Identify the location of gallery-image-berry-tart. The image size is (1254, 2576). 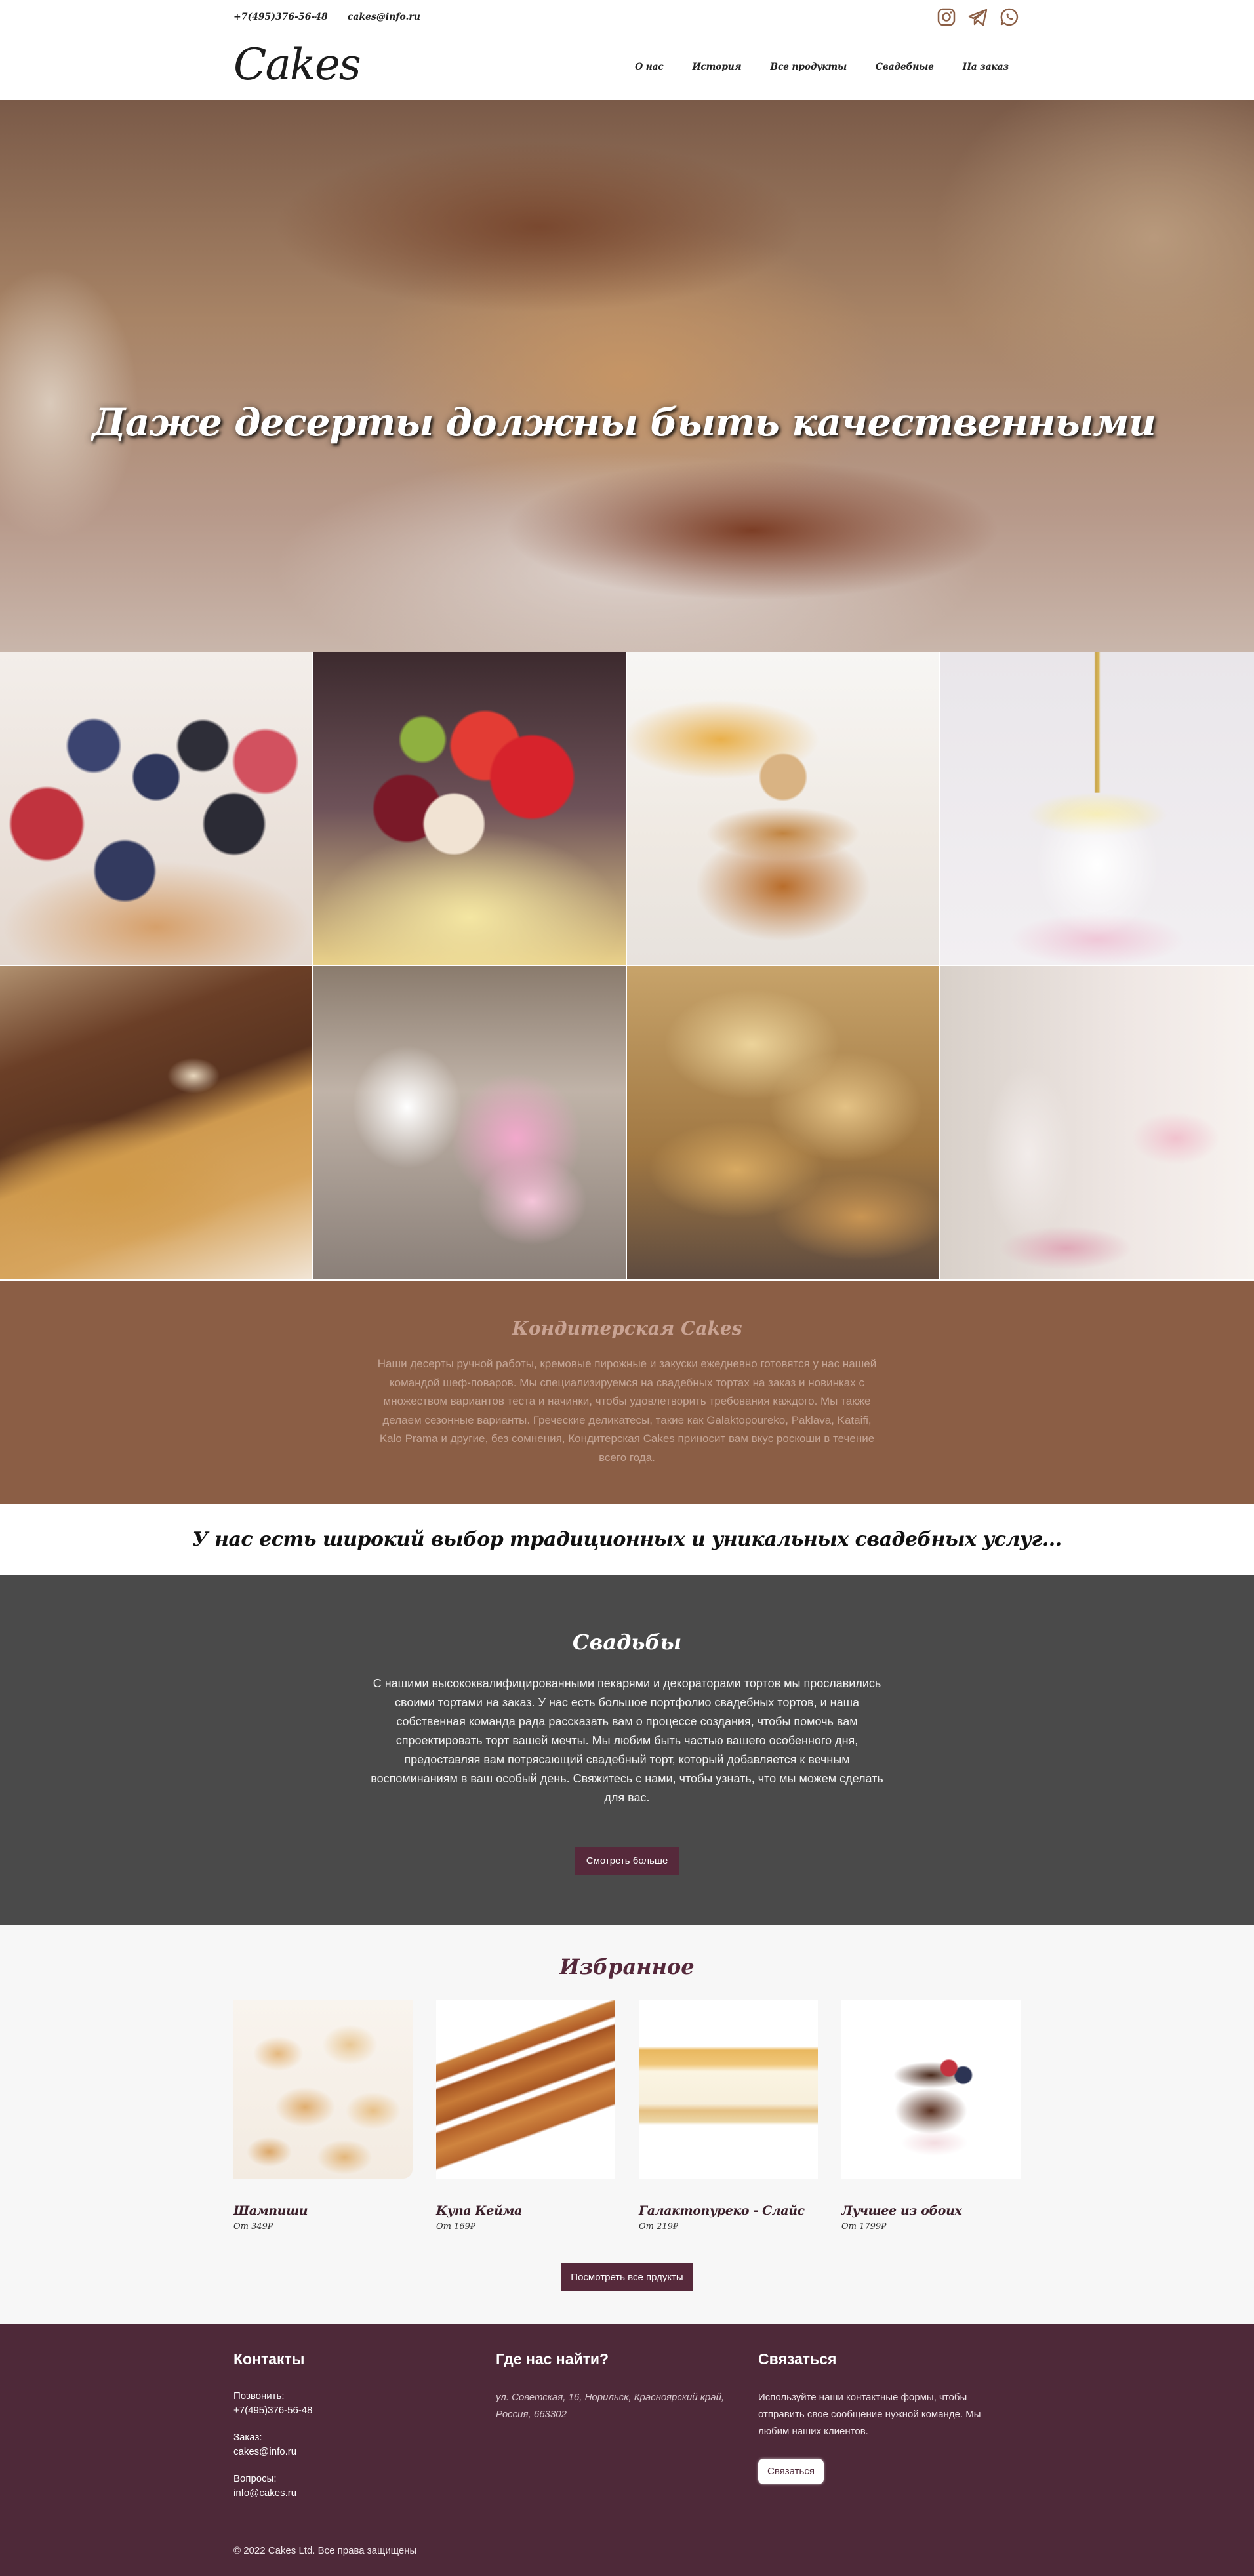
(157, 809).